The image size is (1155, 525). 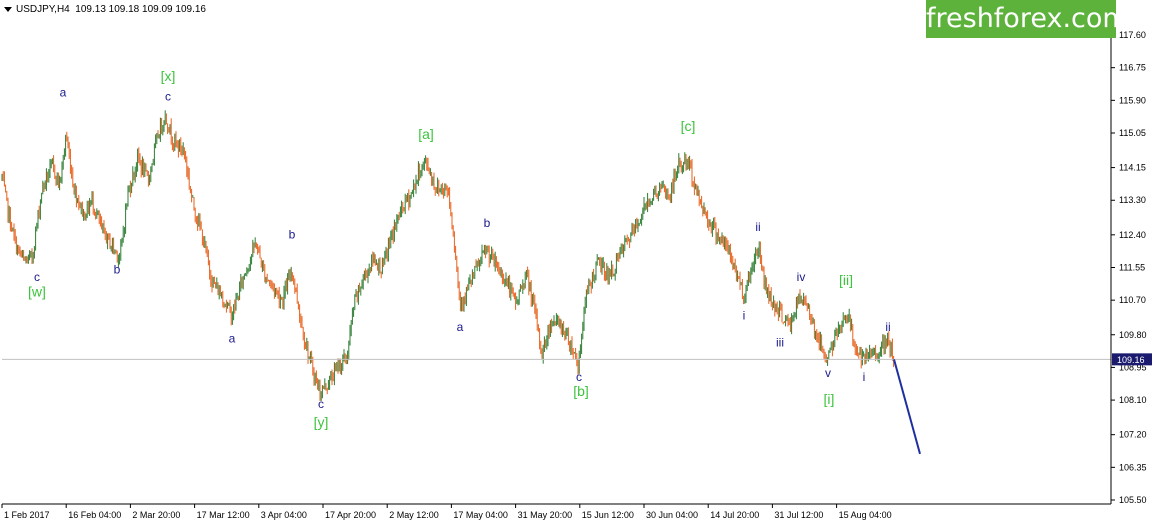 What do you see at coordinates (1133, 500) in the screenshot?
I see `y-tick-label: 105.50` at bounding box center [1133, 500].